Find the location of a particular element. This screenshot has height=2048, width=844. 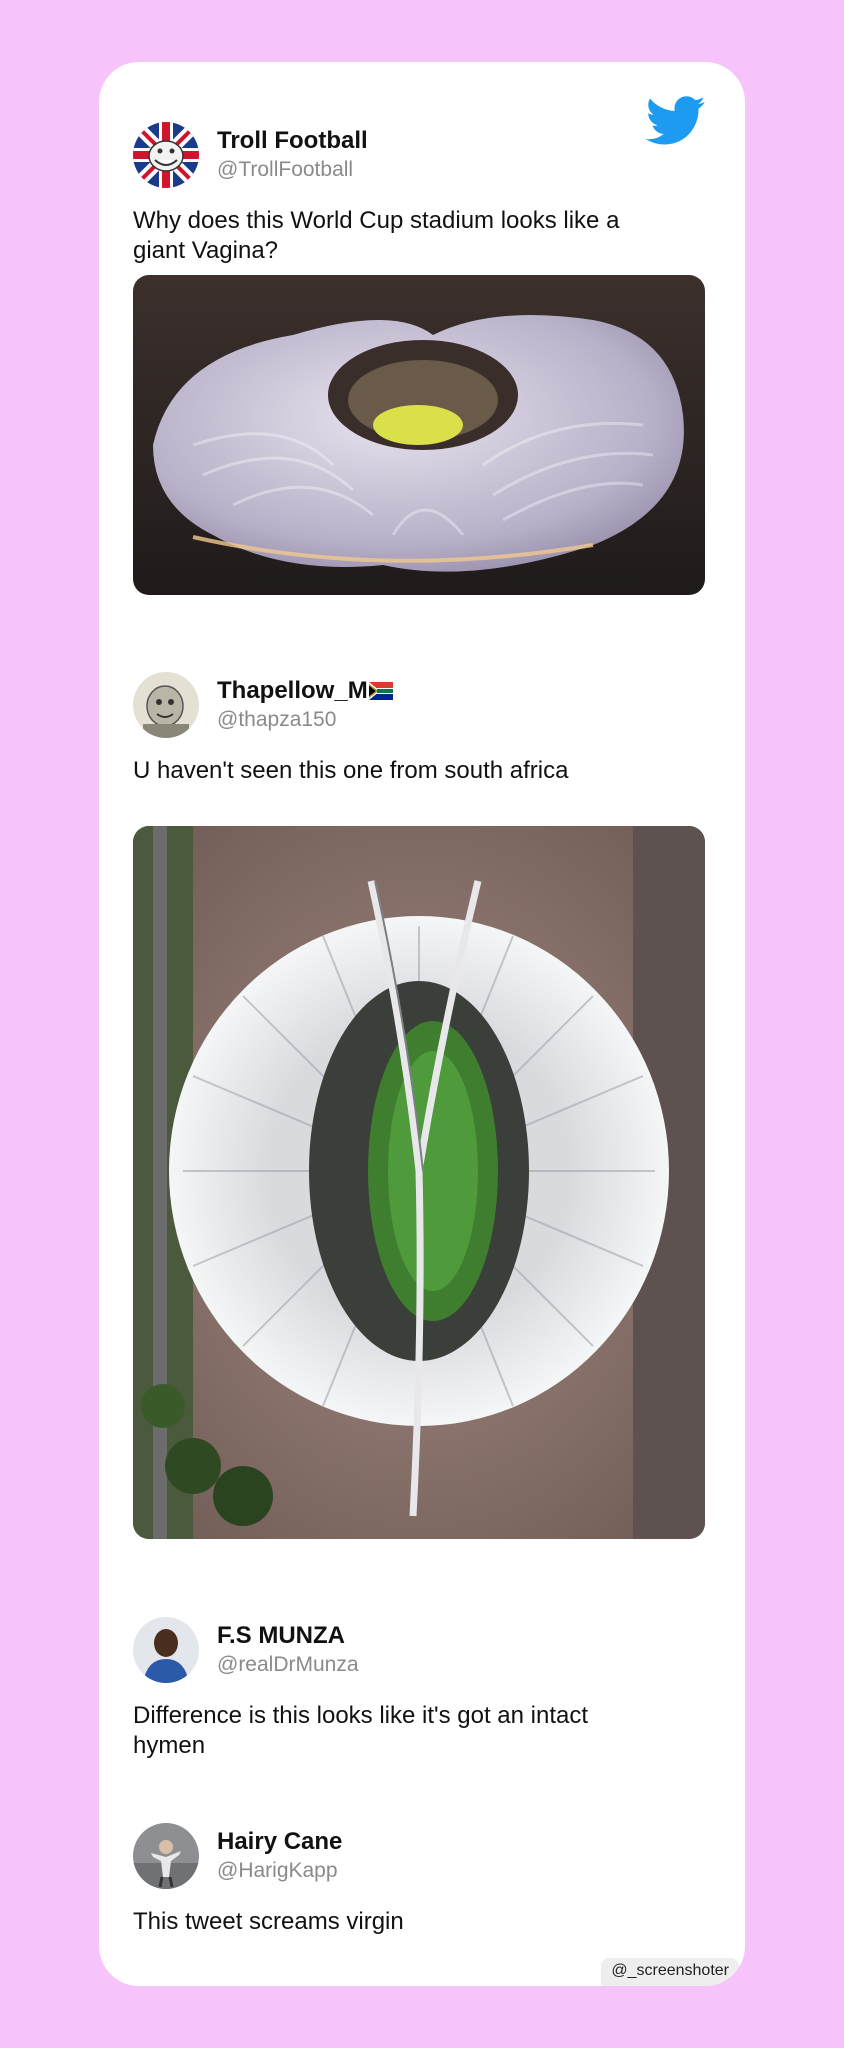

stadium-render-image is located at coordinates (419, 435).